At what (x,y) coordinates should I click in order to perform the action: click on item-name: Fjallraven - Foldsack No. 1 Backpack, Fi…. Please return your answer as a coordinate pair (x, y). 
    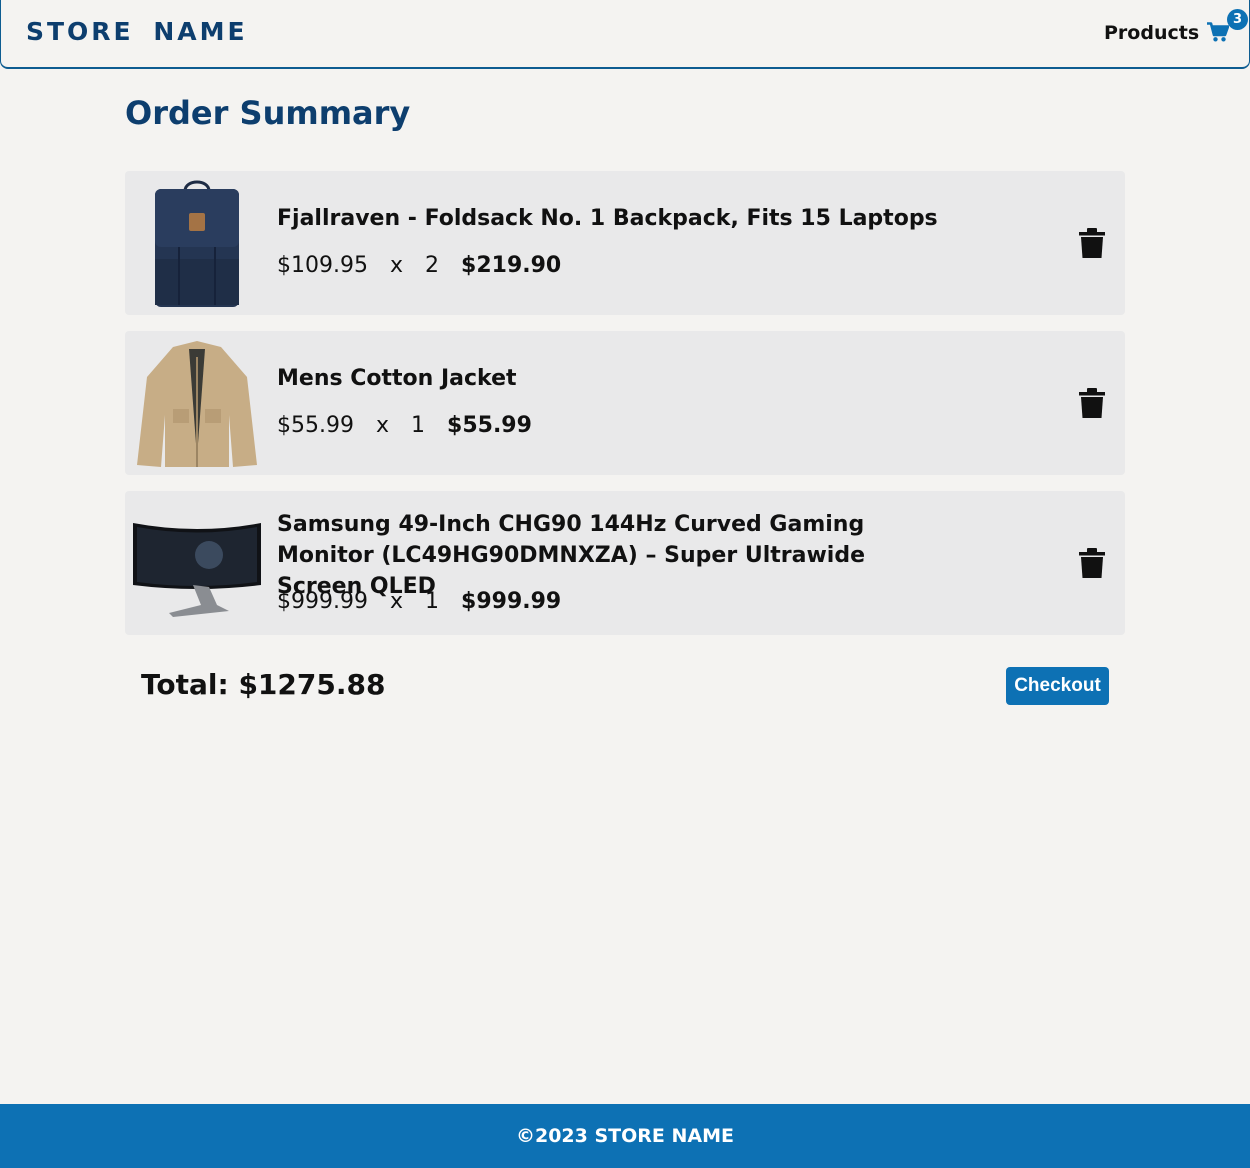
    Looking at the image, I should click on (607, 218).